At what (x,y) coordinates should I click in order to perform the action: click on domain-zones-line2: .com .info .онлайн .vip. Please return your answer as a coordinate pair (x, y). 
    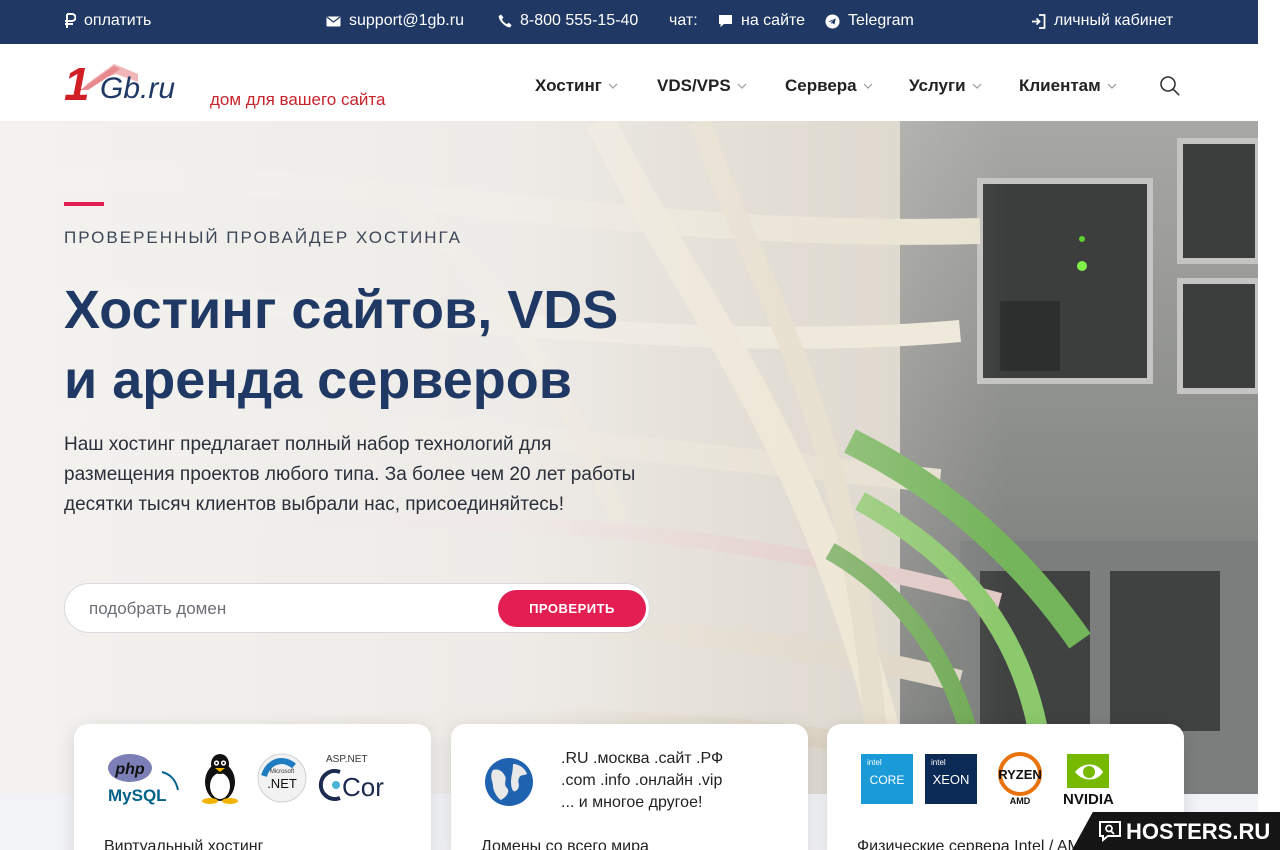
    Looking at the image, I should click on (642, 780).